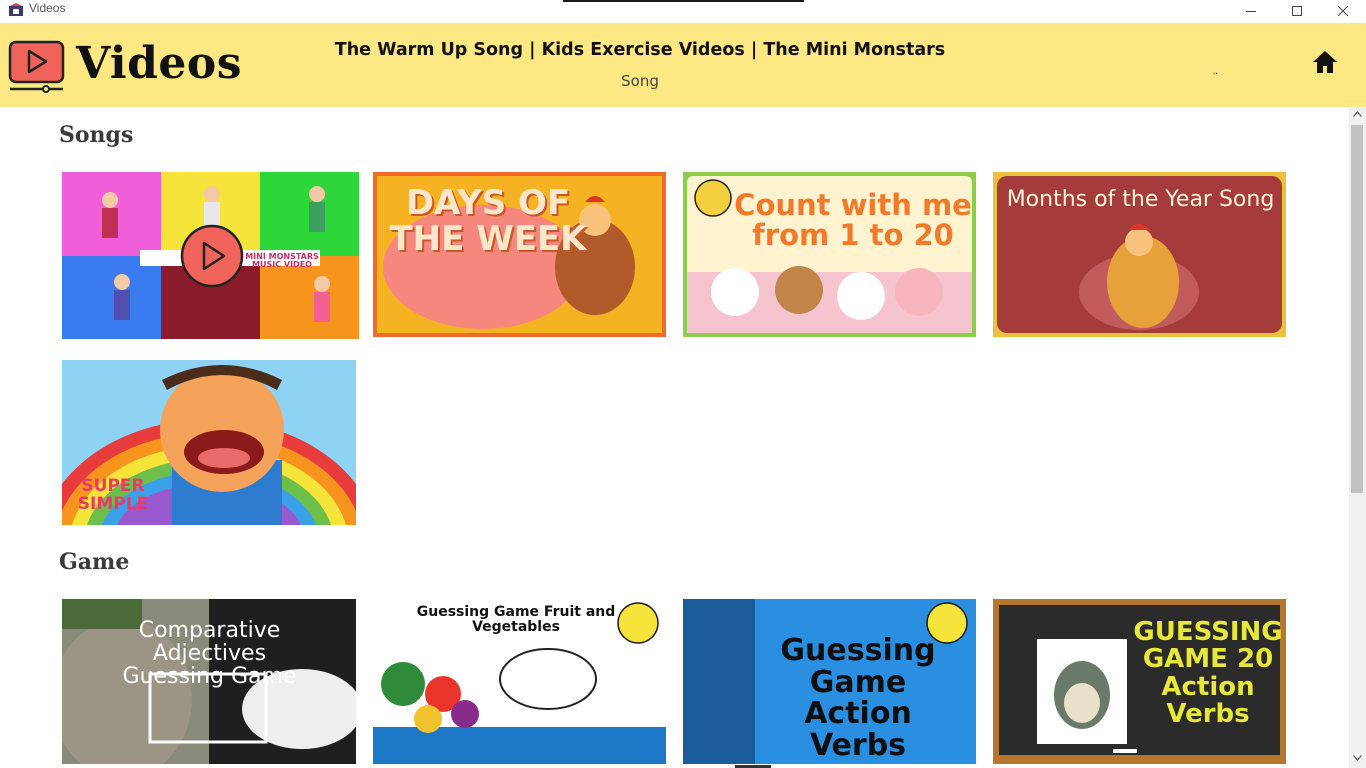 The image size is (1366, 768). I want to click on window-titlebar: Videos, so click(683, 11).